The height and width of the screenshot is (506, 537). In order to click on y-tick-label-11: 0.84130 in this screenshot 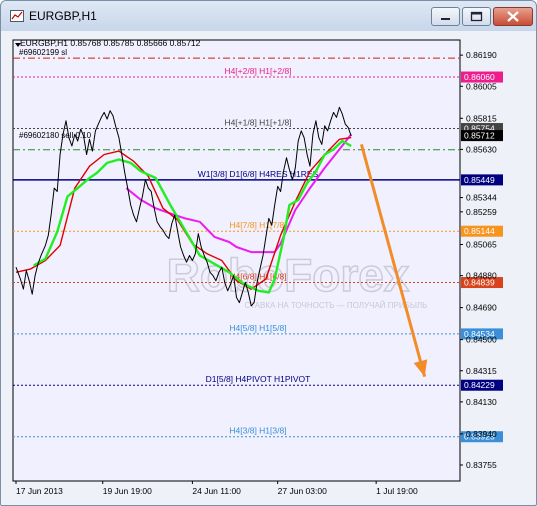, I will do `click(481, 402)`.